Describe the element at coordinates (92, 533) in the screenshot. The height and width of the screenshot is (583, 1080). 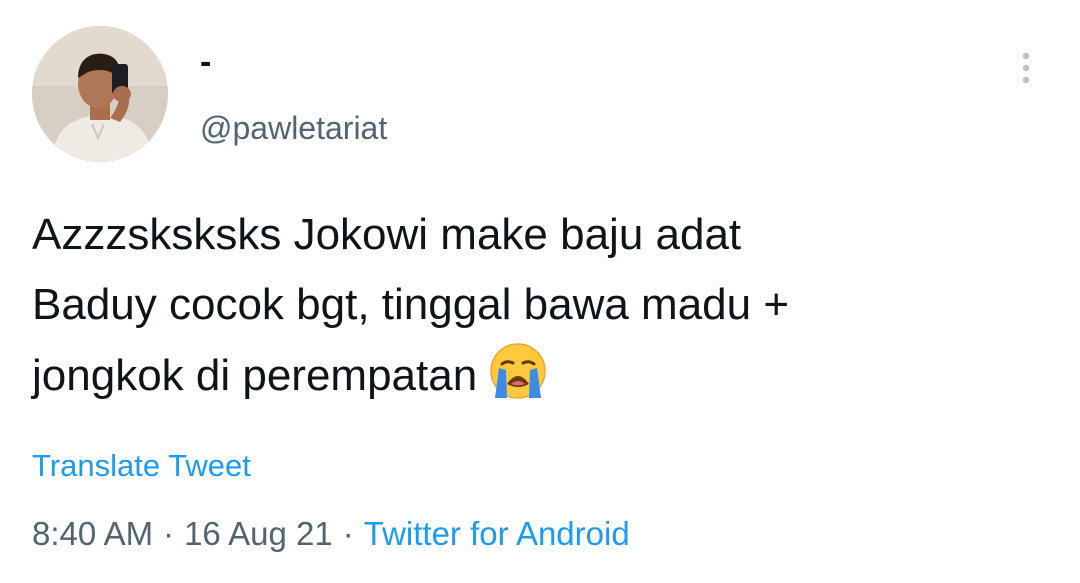
I see `tweet-time: 8:40 AM` at that location.